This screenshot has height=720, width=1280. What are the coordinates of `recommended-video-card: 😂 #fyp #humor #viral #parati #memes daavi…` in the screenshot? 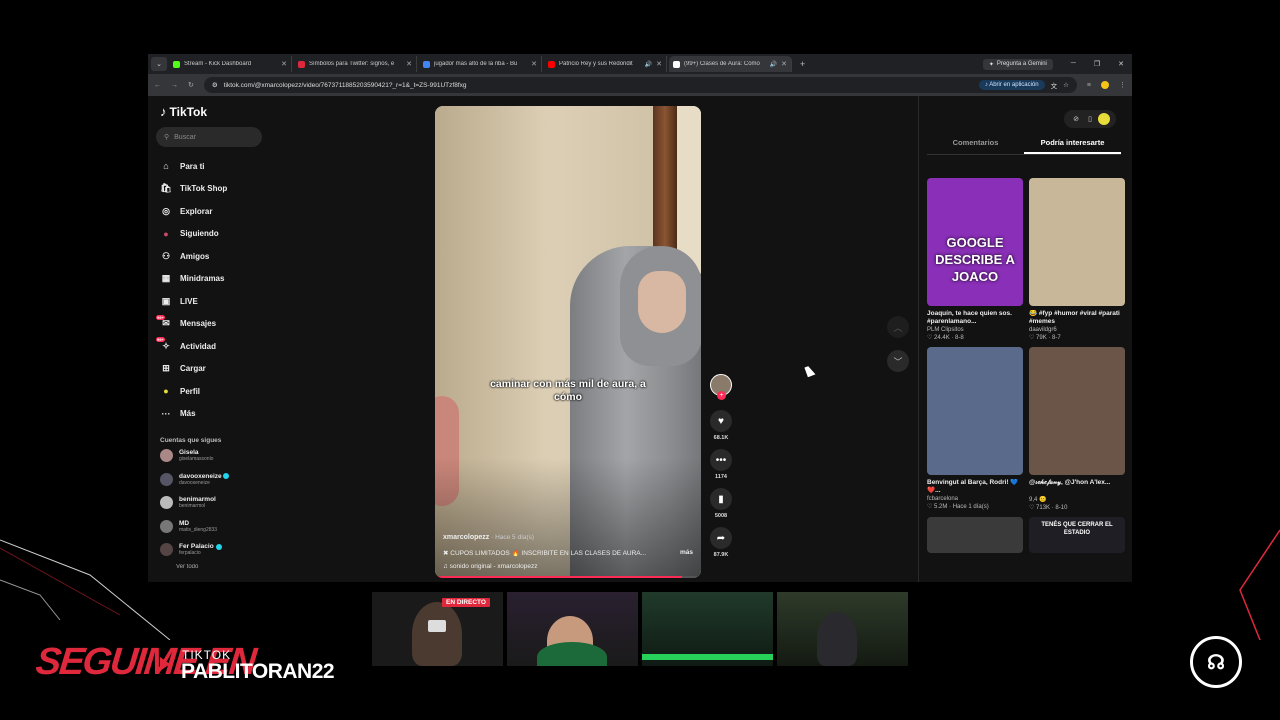 It's located at (1077, 259).